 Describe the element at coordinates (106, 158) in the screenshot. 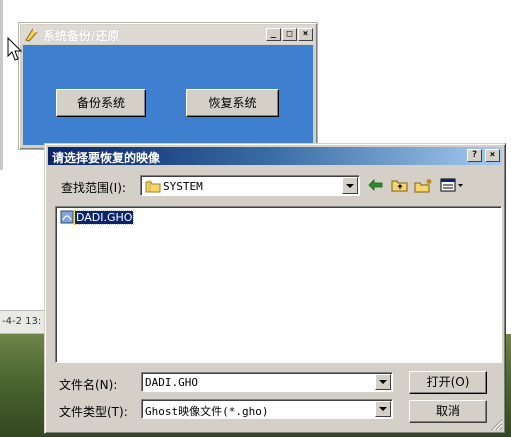

I see `dialog-title: 请选择要恢复的映像` at that location.